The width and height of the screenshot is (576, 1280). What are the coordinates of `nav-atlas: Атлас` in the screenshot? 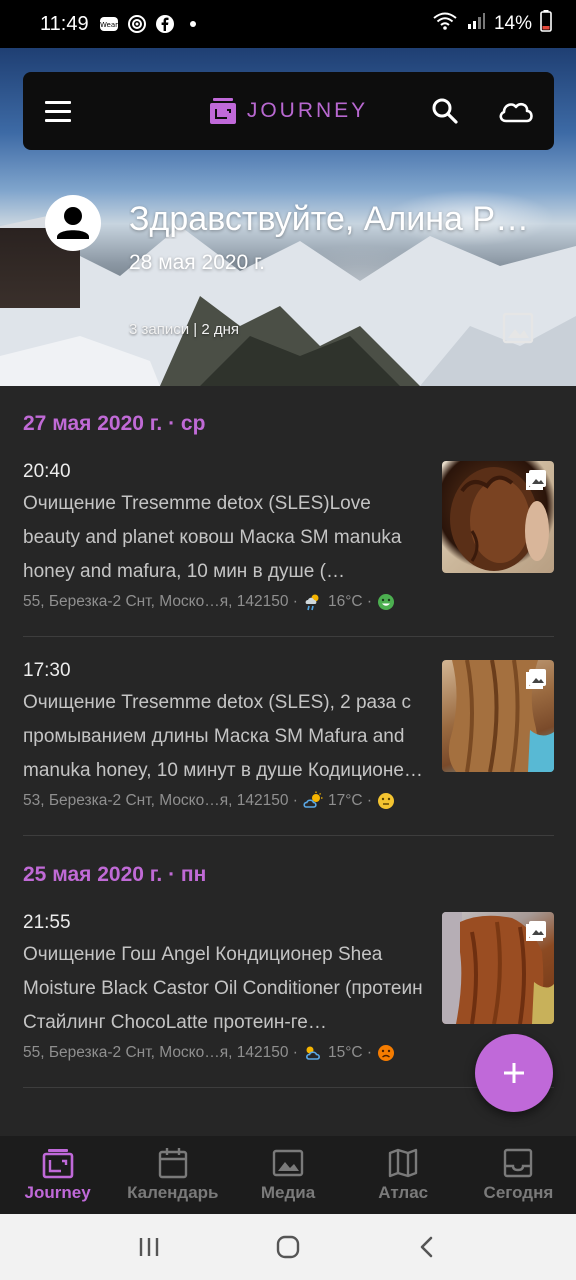 It's located at (403, 1175).